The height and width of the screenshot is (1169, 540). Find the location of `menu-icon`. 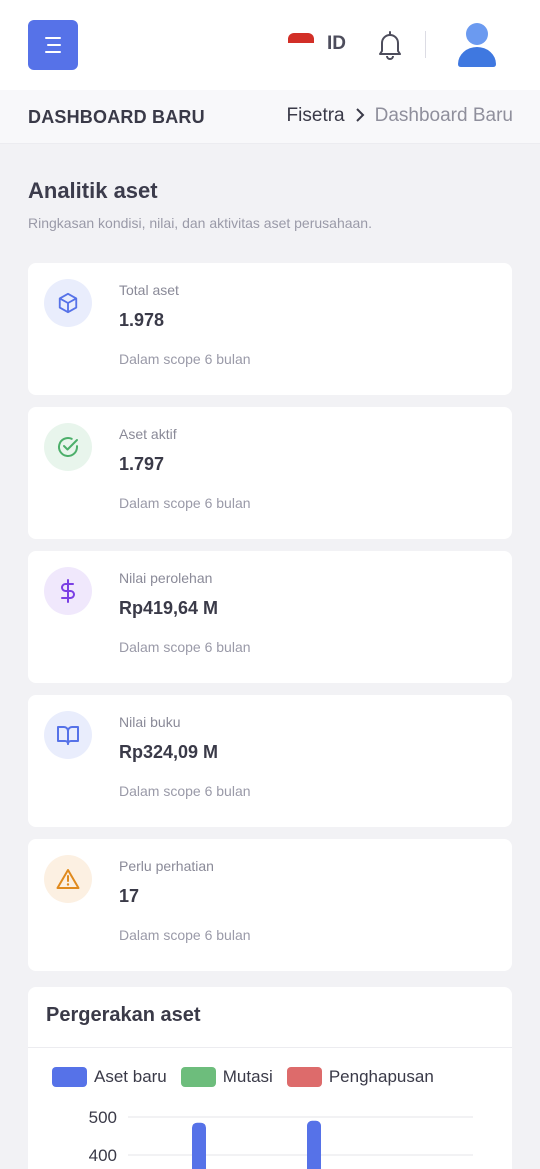

menu-icon is located at coordinates (53, 45).